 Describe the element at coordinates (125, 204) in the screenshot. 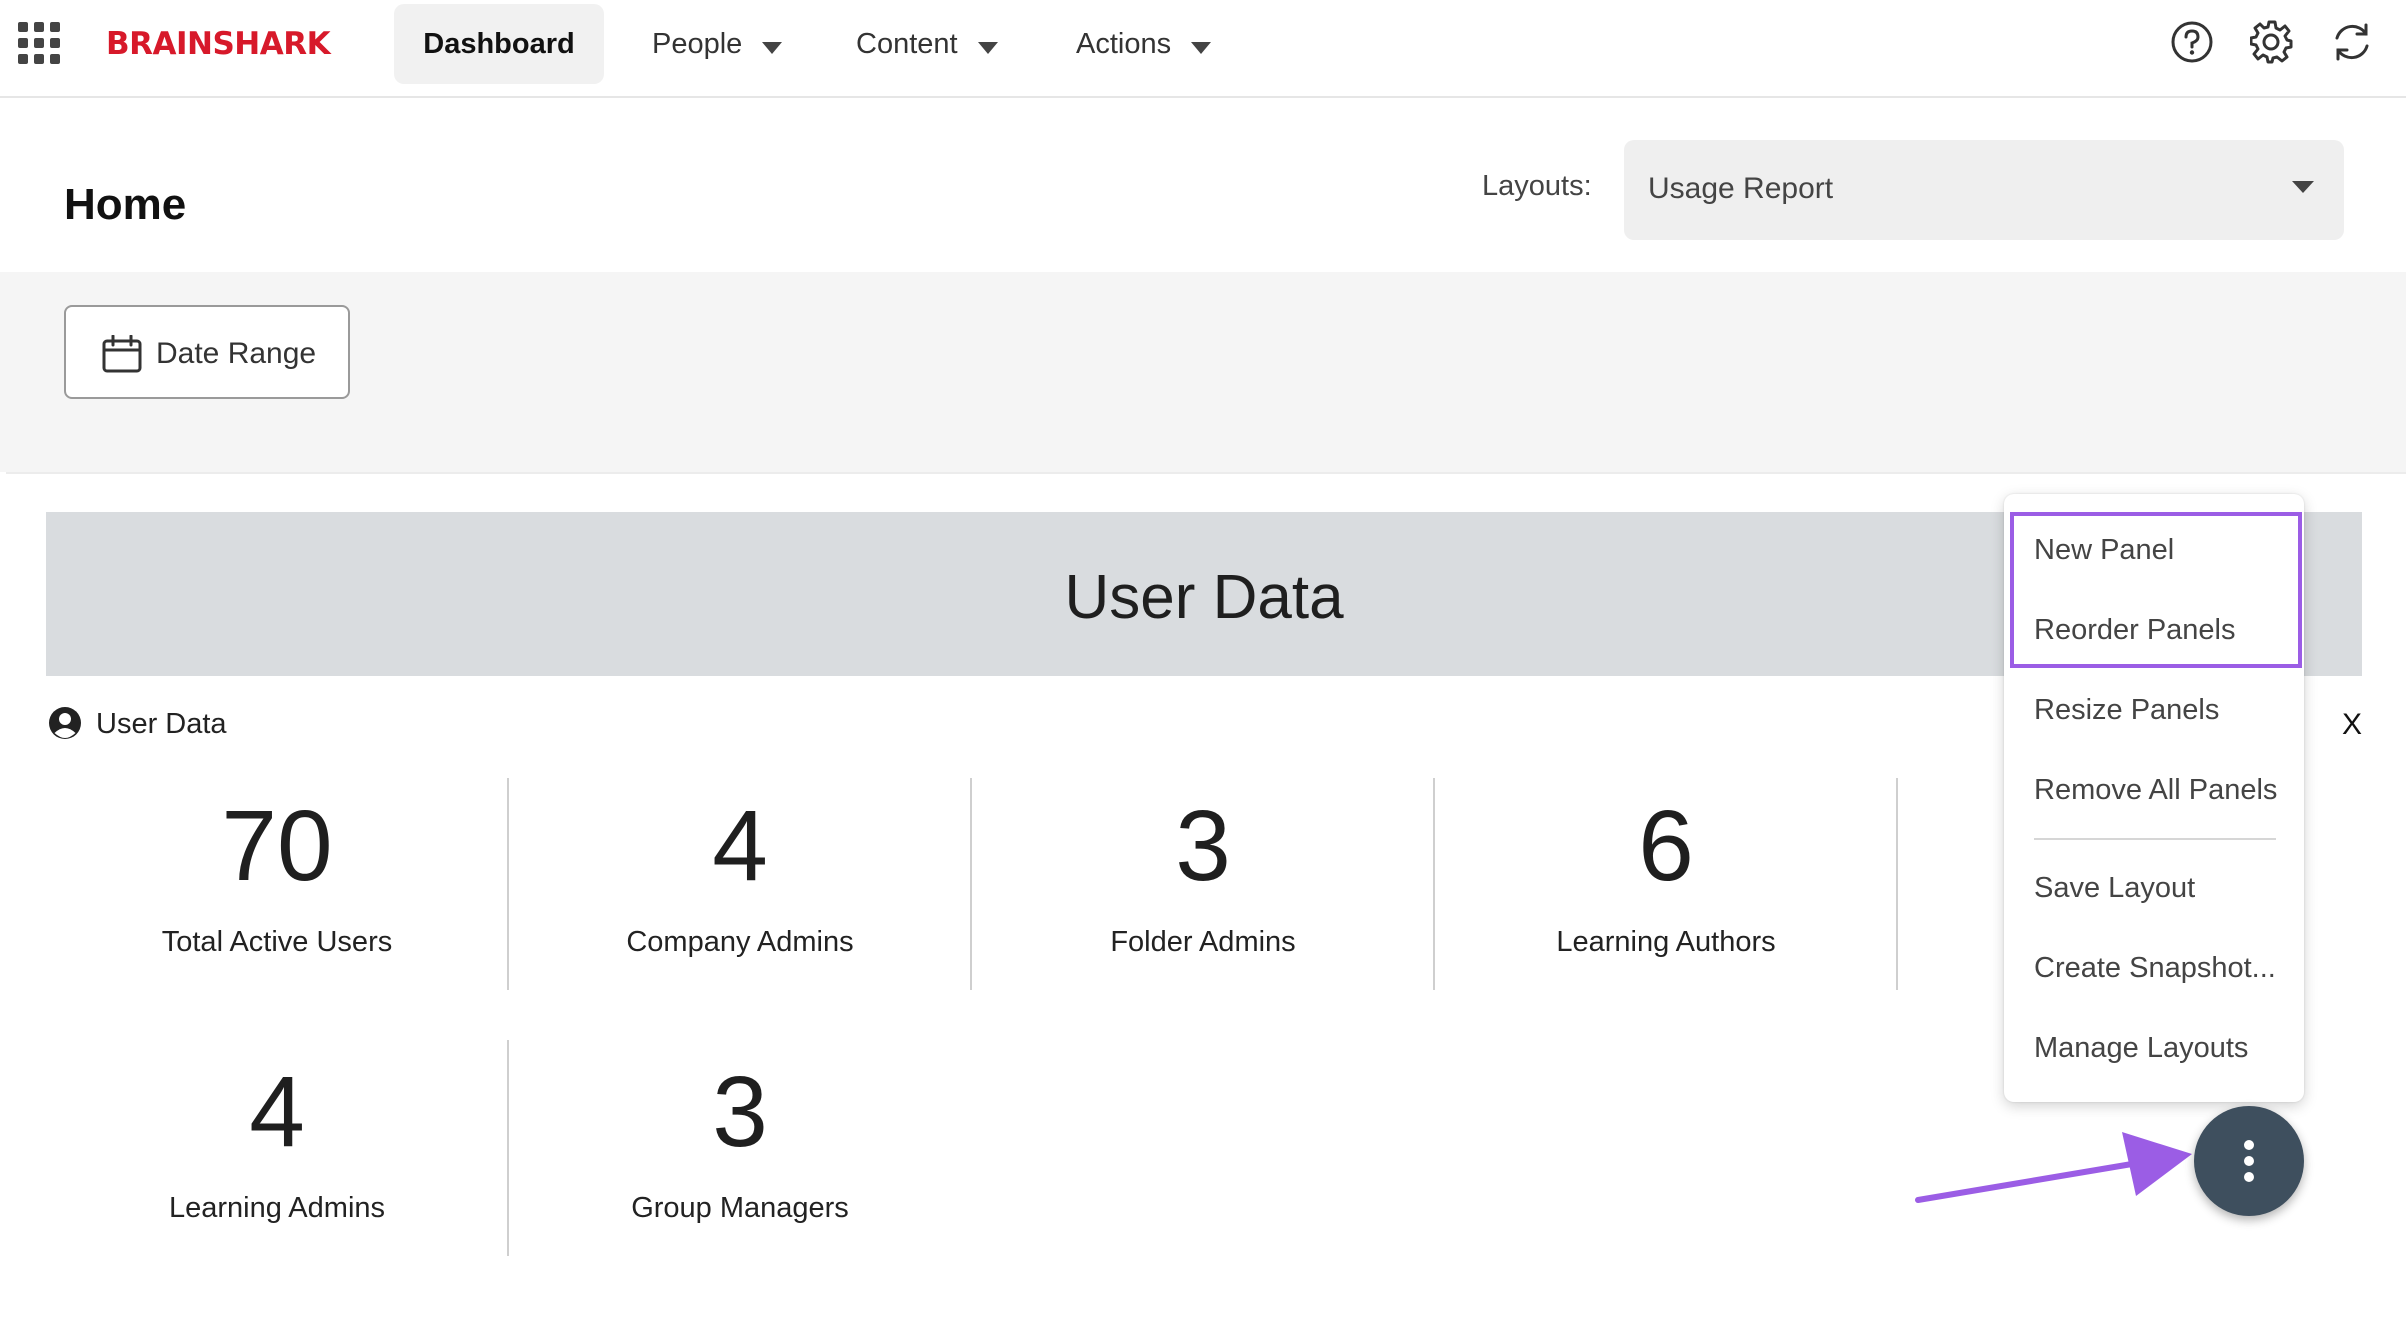

I see `page-title: Home` at that location.